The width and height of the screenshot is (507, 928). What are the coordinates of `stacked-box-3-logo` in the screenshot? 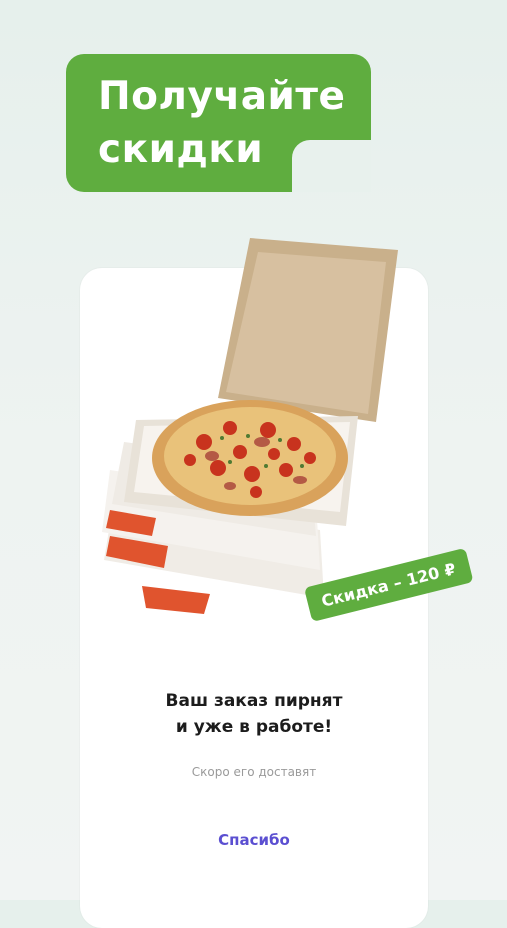 It's located at (176, 600).